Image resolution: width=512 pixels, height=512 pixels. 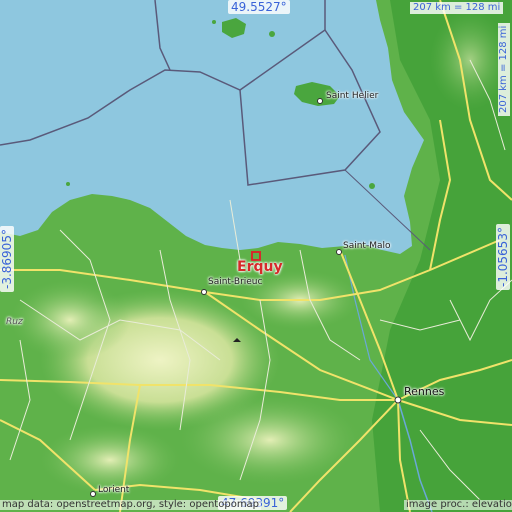 I want to click on place-label: Erquy, so click(x=260, y=267).